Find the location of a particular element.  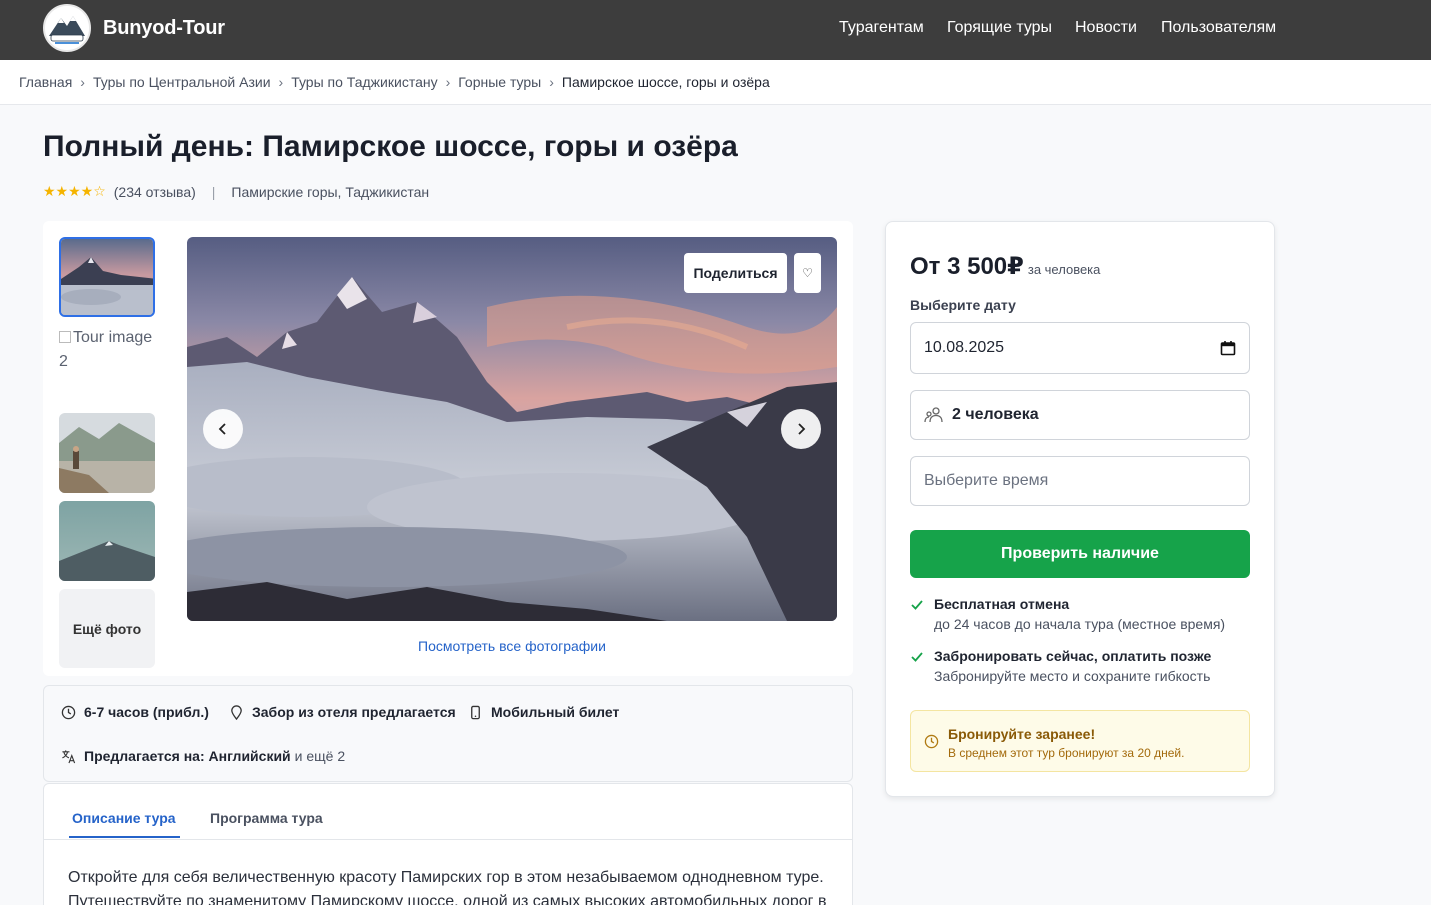

more-photos-button: Ещё фото is located at coordinates (107, 628).